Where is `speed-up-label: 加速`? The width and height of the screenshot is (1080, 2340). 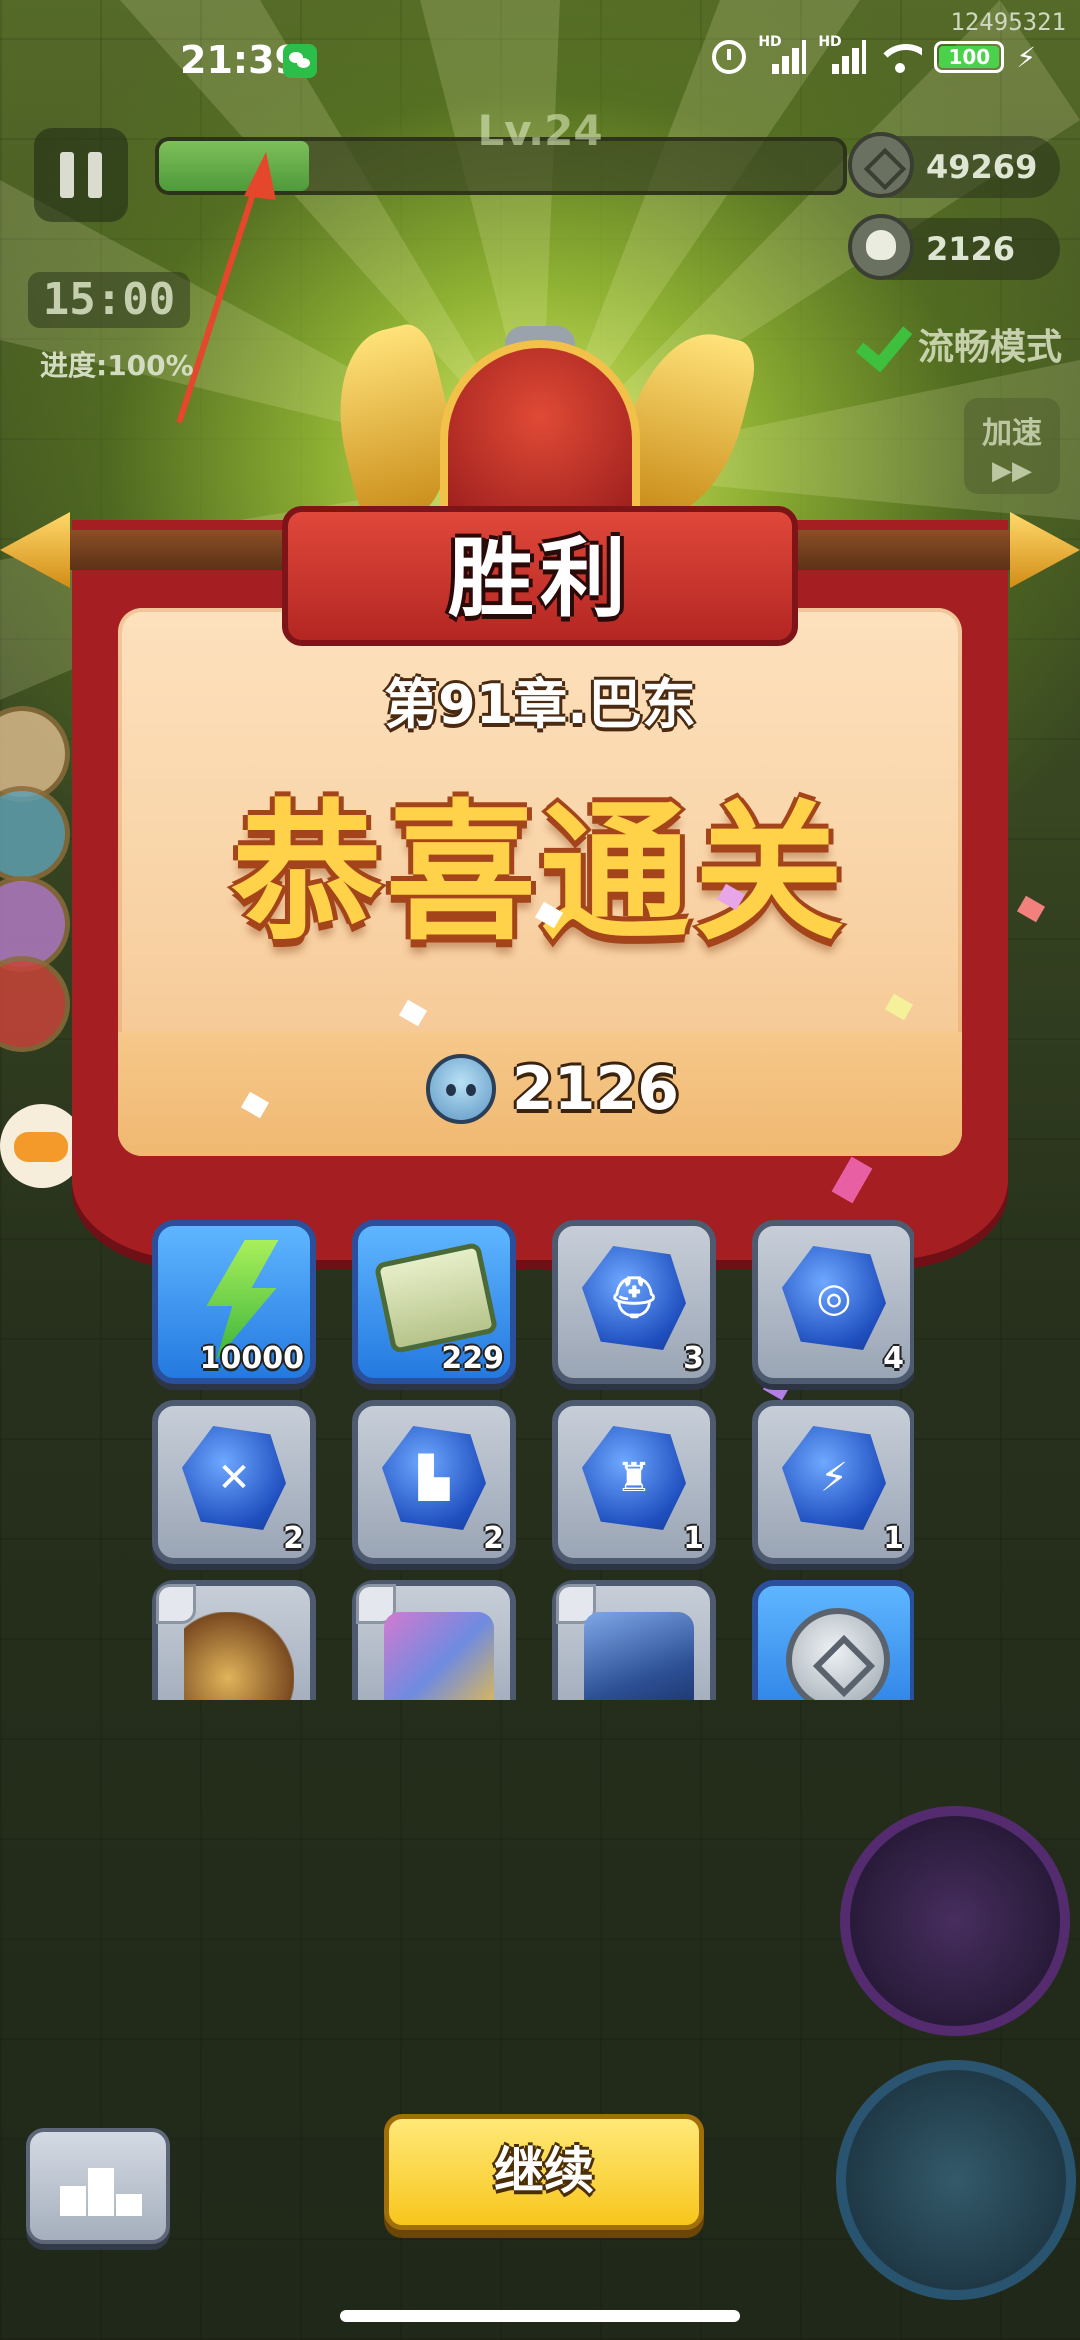 speed-up-label: 加速 is located at coordinates (1012, 433).